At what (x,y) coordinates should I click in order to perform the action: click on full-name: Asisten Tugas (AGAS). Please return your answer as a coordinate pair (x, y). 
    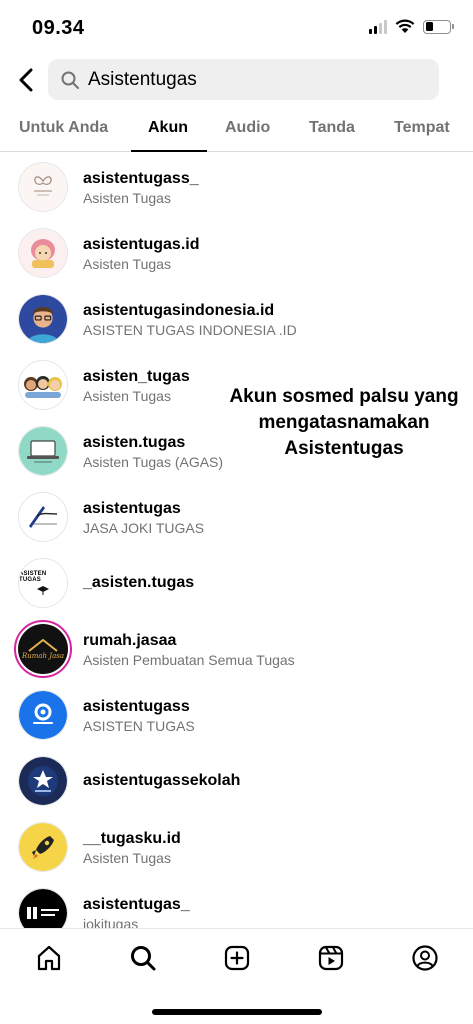
    Looking at the image, I should click on (153, 462).